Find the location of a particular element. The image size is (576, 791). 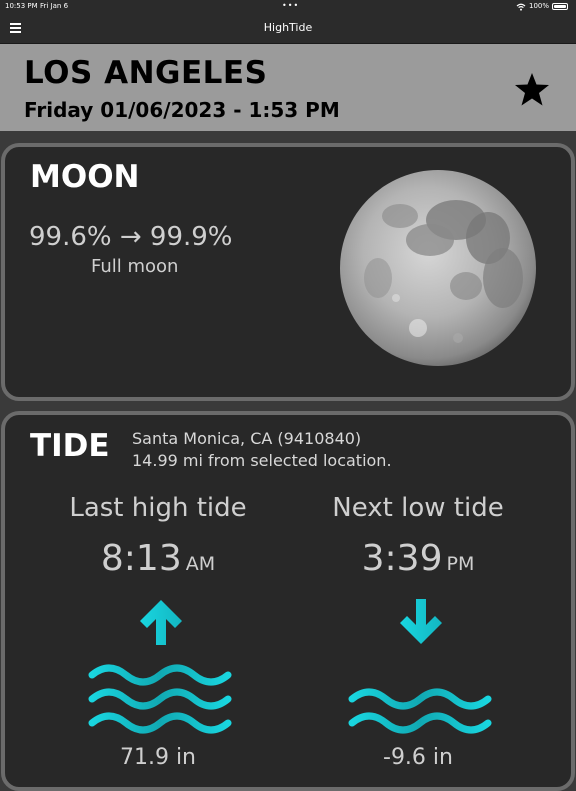

next-tide-height: -9.6 in is located at coordinates (418, 757).